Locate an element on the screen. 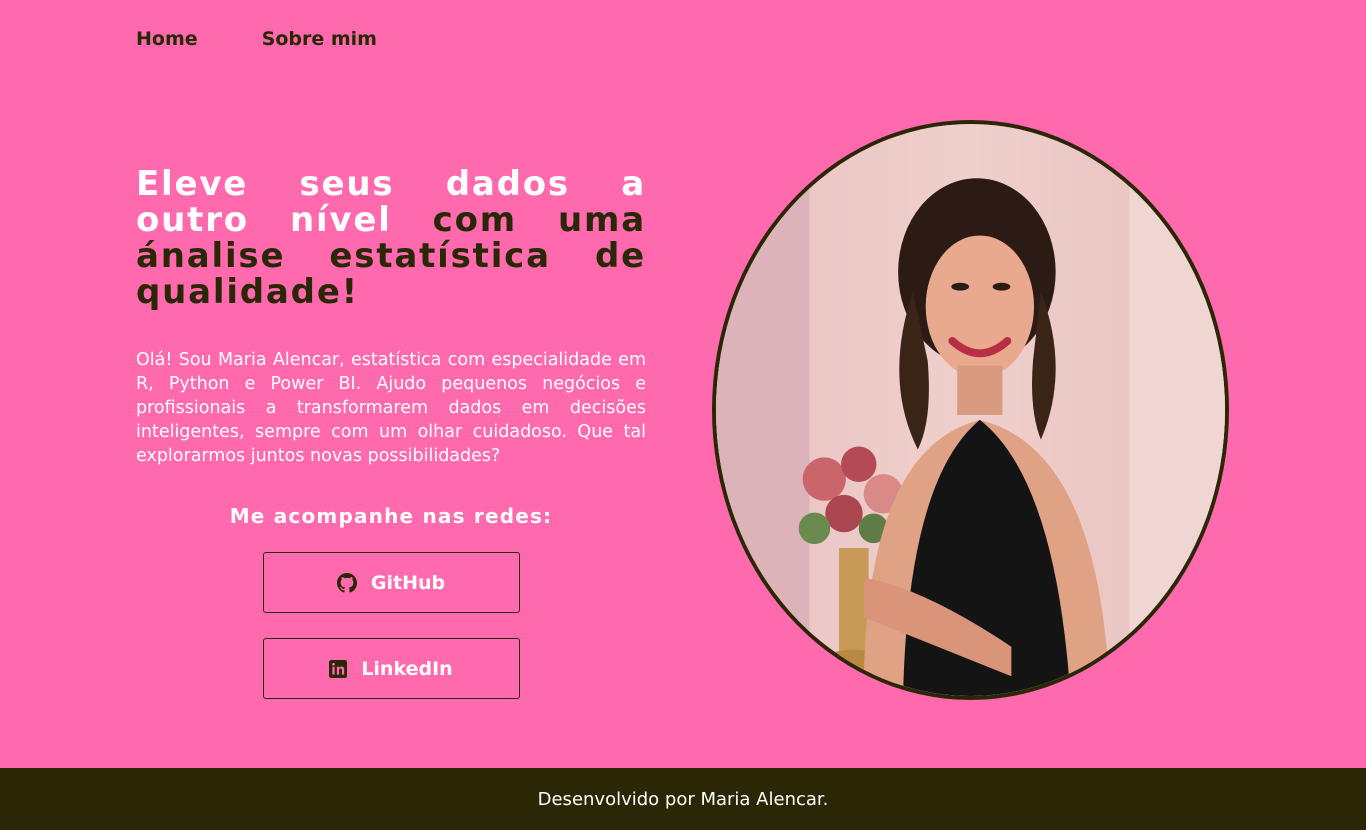 Image resolution: width=1366 pixels, height=830 pixels. nav-home-link: Home is located at coordinates (167, 39).